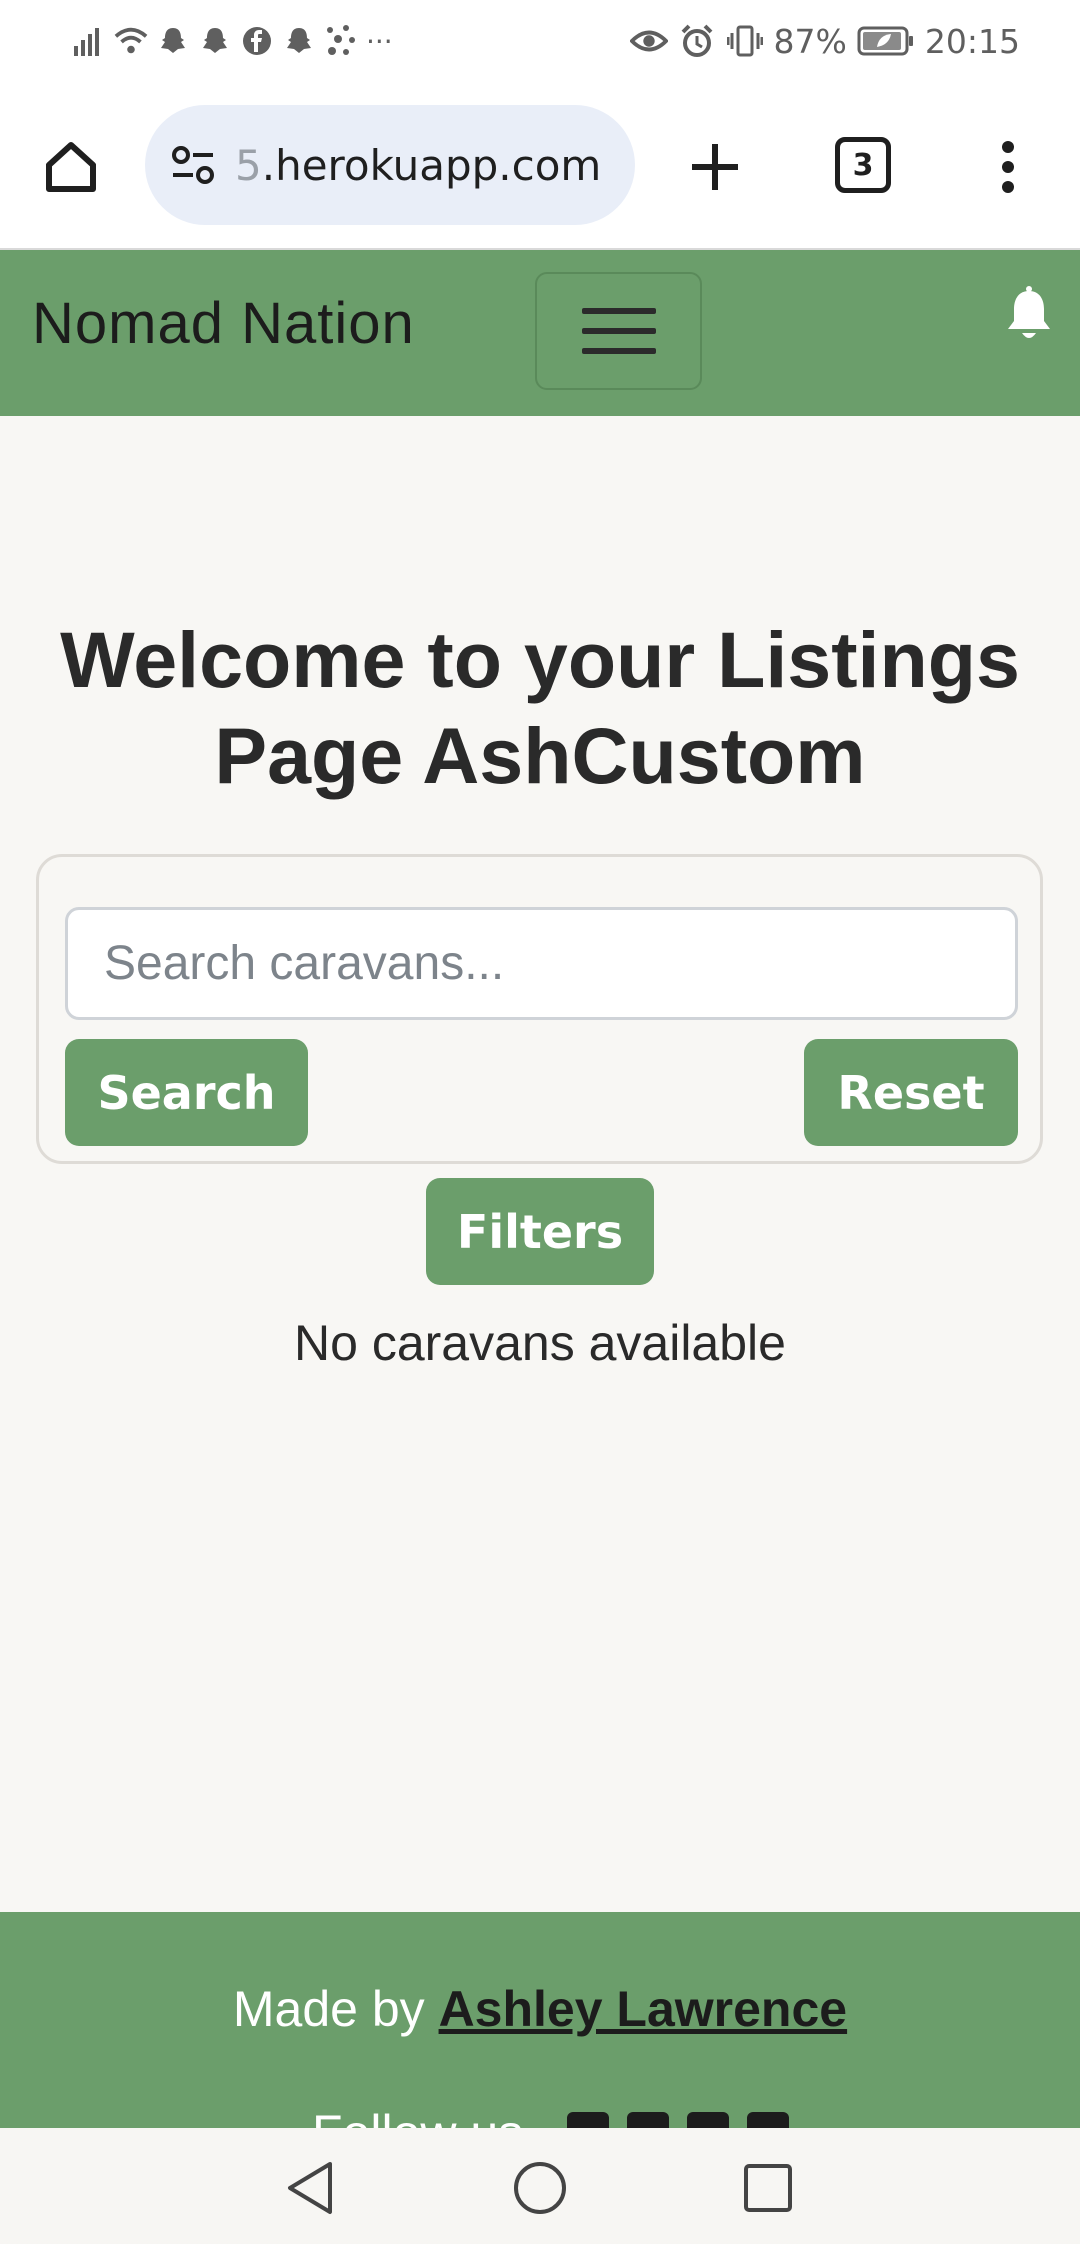 This screenshot has width=1080, height=2244. I want to click on search-form: Search Reset, so click(539, 1009).